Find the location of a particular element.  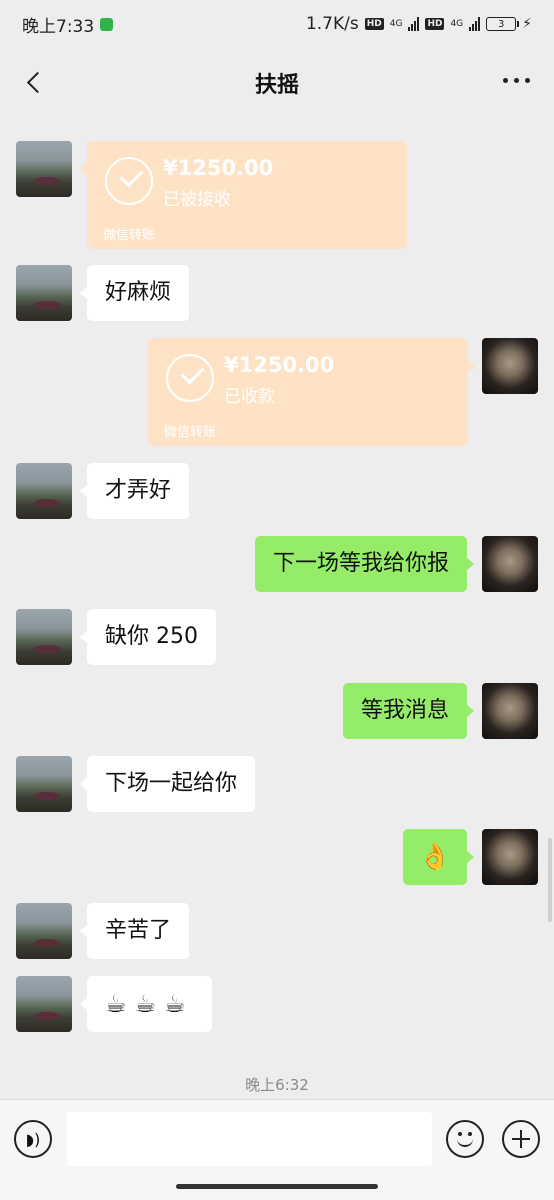

status-bar: 晚上7:33 1.7K/s HD 4G HD 4G 3 ⚡ is located at coordinates (277, 24).